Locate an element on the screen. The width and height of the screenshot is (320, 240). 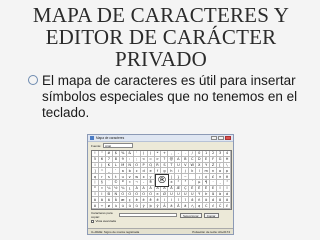
char-cell: ą is located at coordinates (200, 206).